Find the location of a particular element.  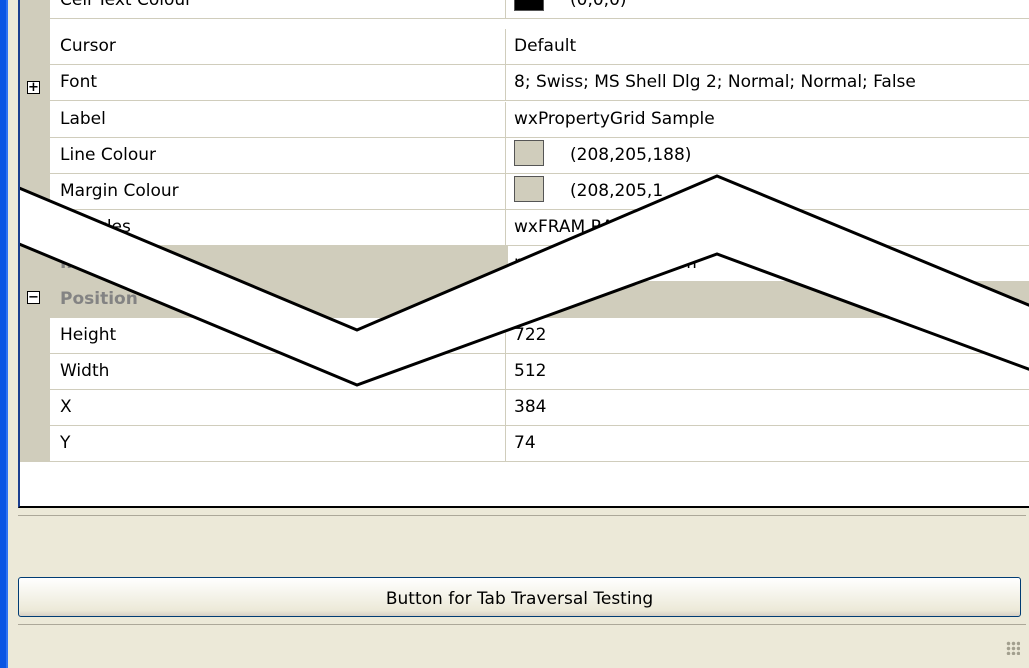

window-frame-left is located at coordinates (4, 334).